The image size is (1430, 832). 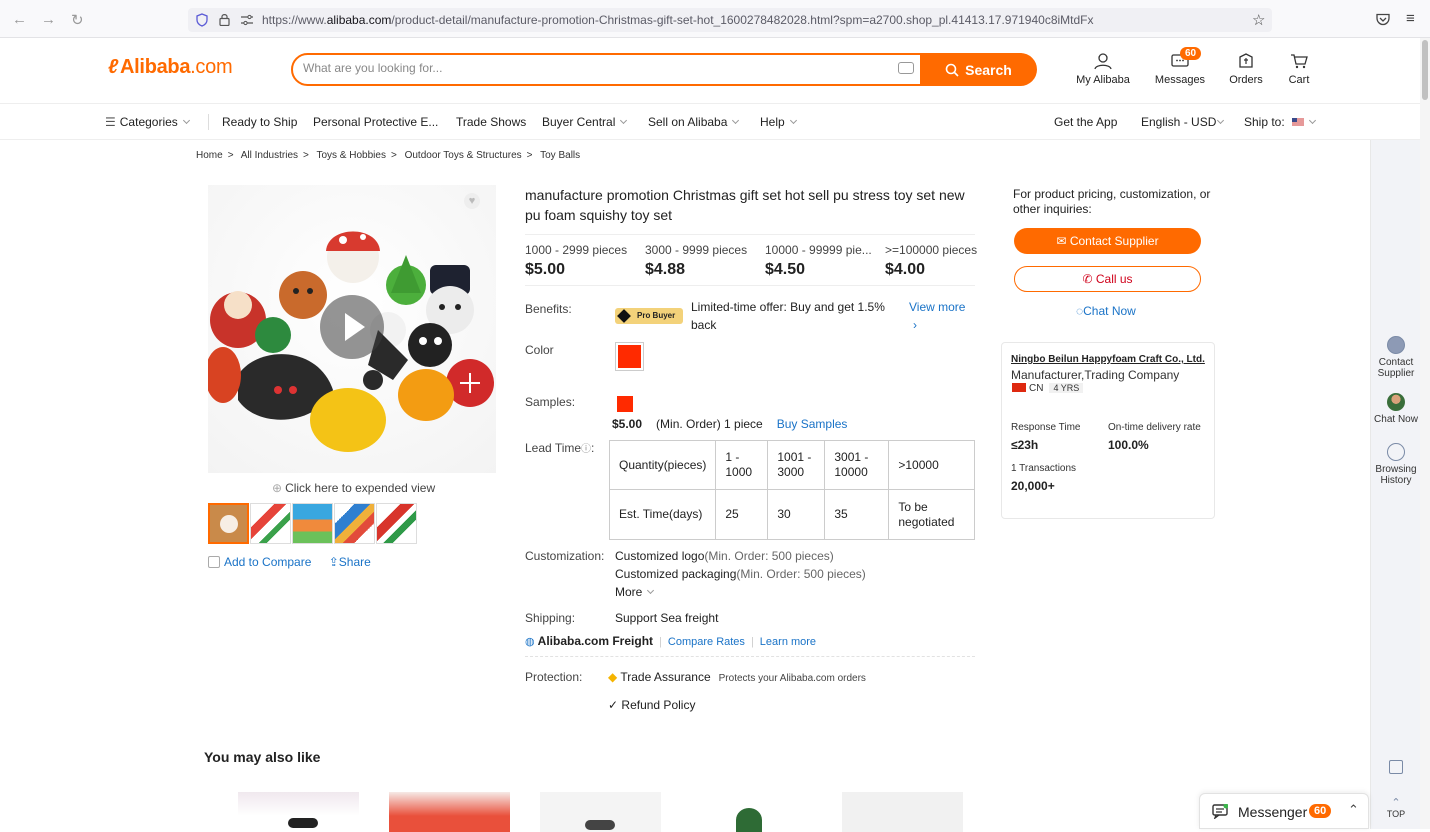 What do you see at coordinates (1048, 388) in the screenshot?
I see `supplier-meta: CN 4 YRS` at bounding box center [1048, 388].